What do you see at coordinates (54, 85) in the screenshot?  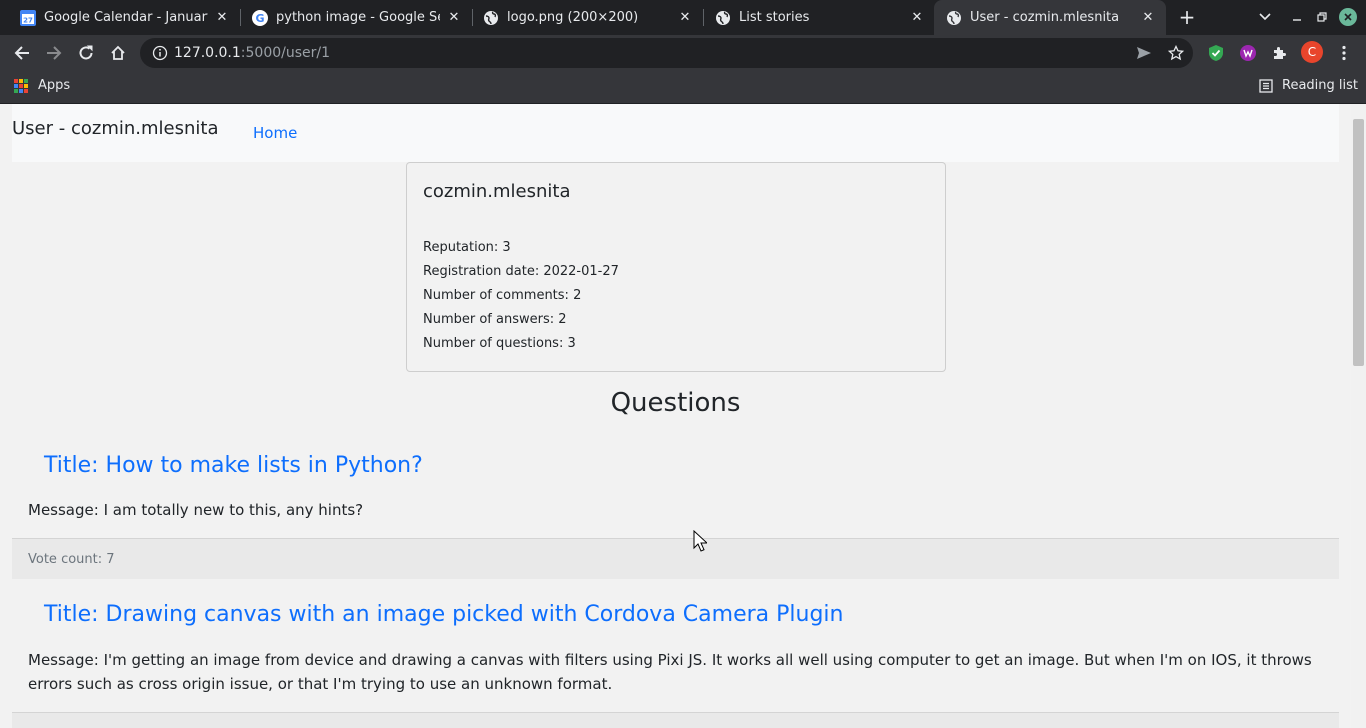 I see `apps-label: Apps` at bounding box center [54, 85].